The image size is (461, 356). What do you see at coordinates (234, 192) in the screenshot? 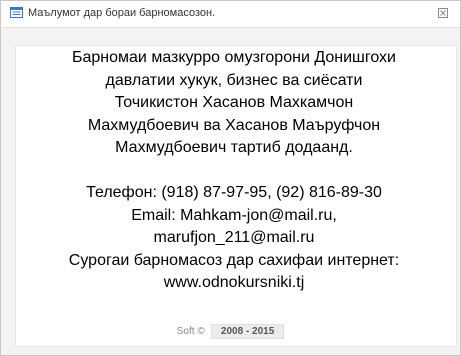
I see `phone-line: Телефон: (918) 87-97-95, (92) 816-89-30` at bounding box center [234, 192].